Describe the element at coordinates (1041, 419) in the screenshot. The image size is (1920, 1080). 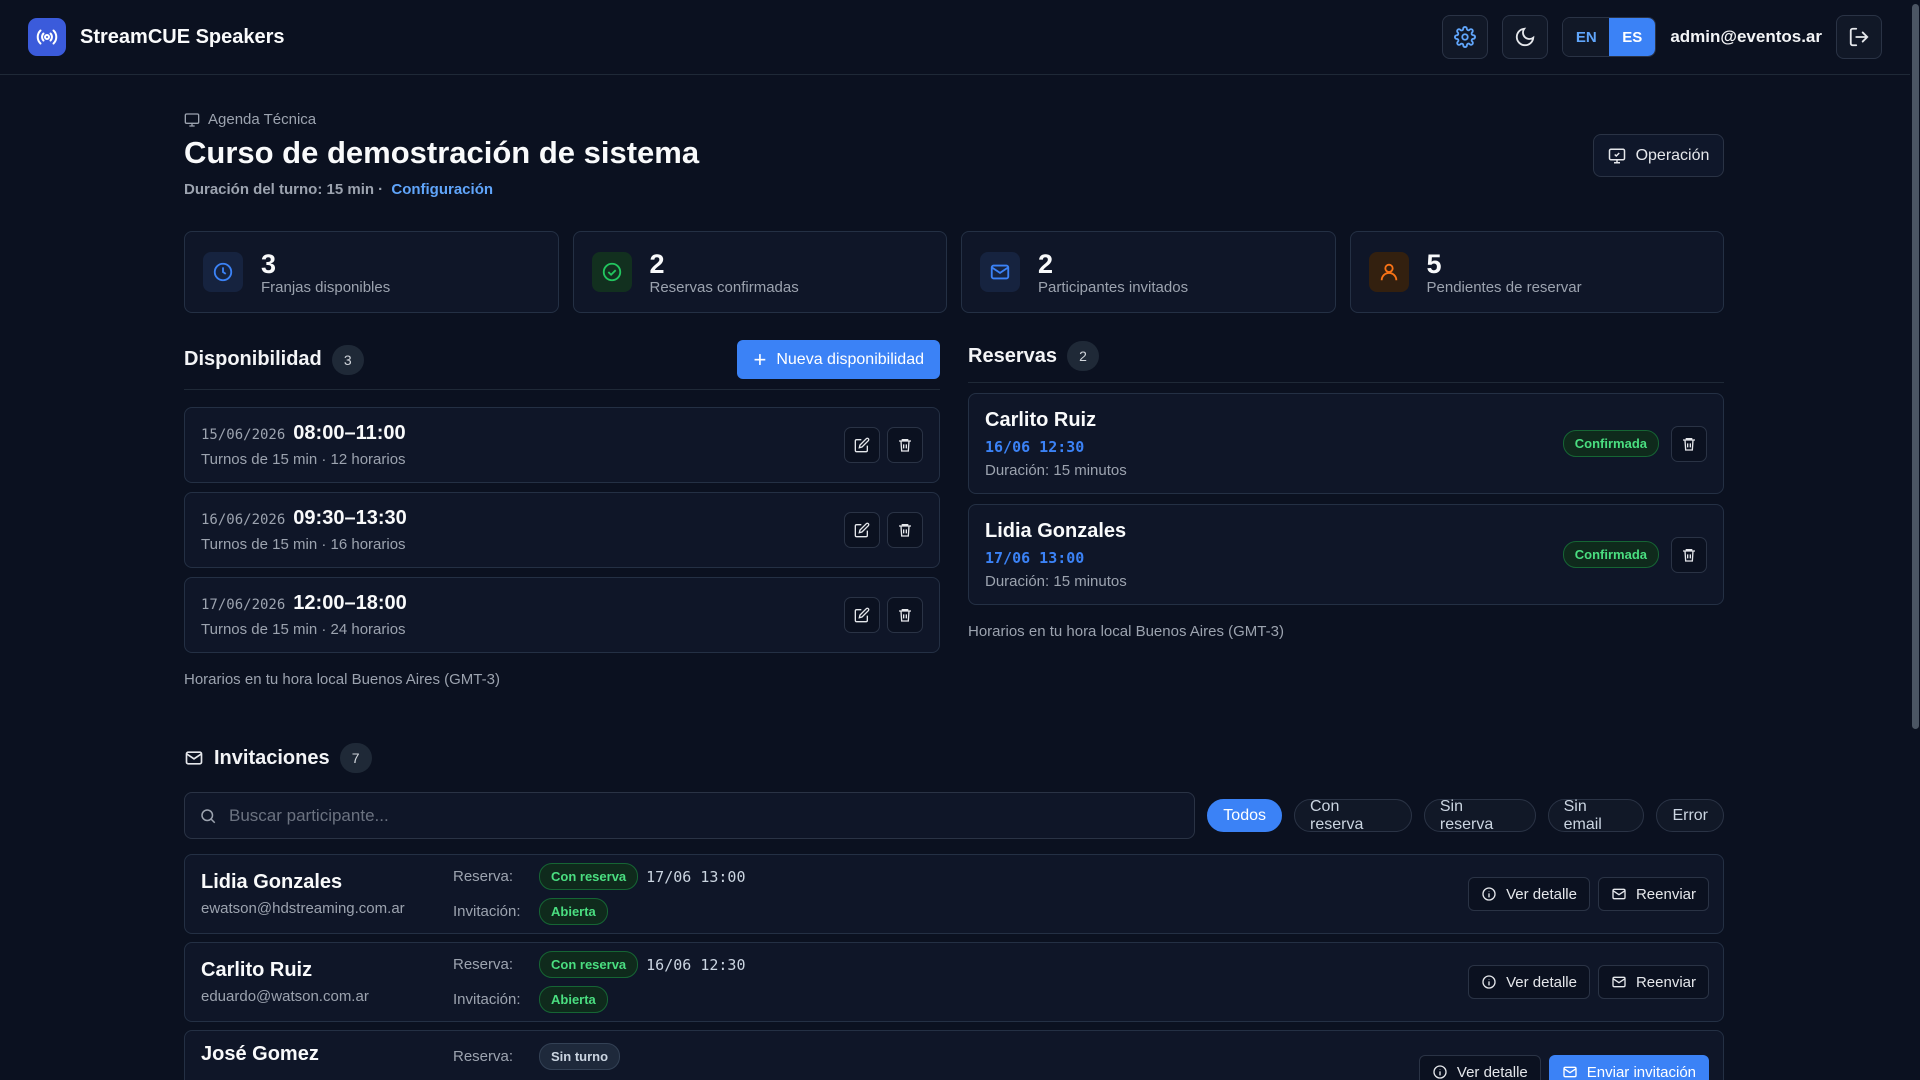
I see `reservation-name: Carlito Ruiz` at that location.